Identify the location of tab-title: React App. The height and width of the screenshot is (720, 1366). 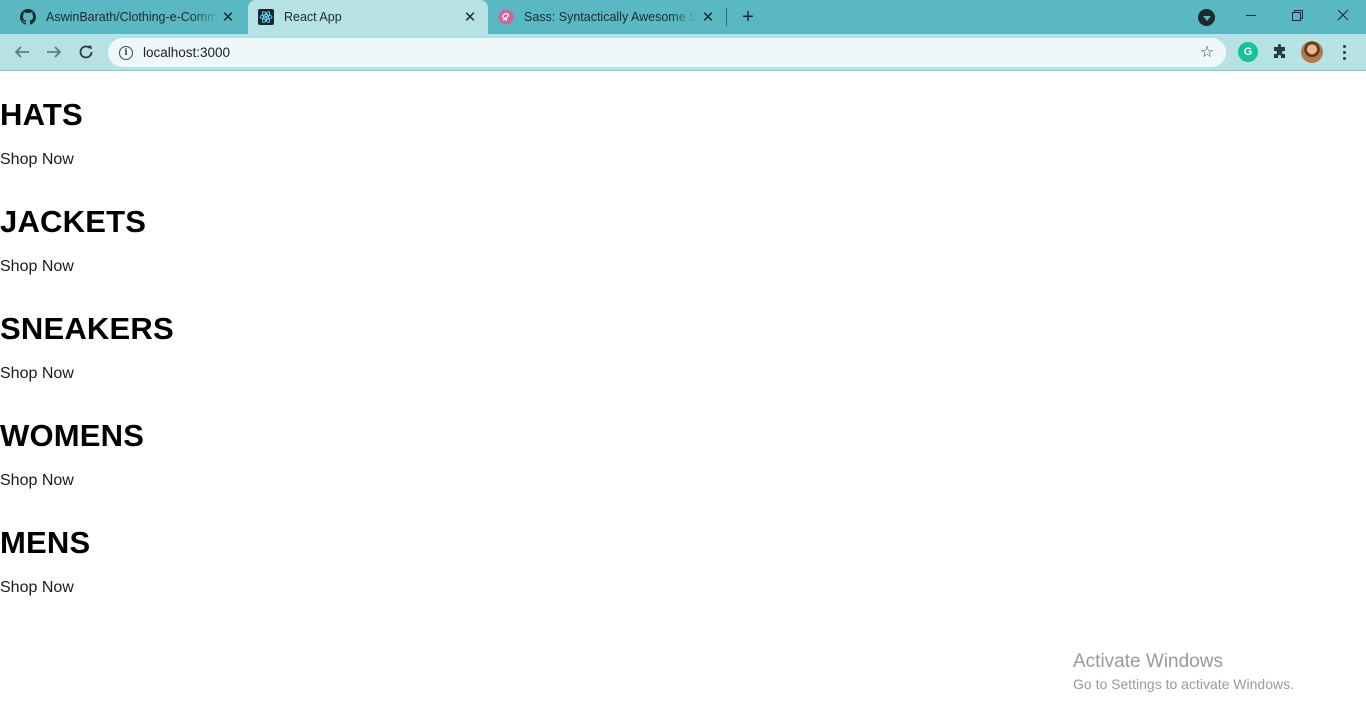
(313, 17).